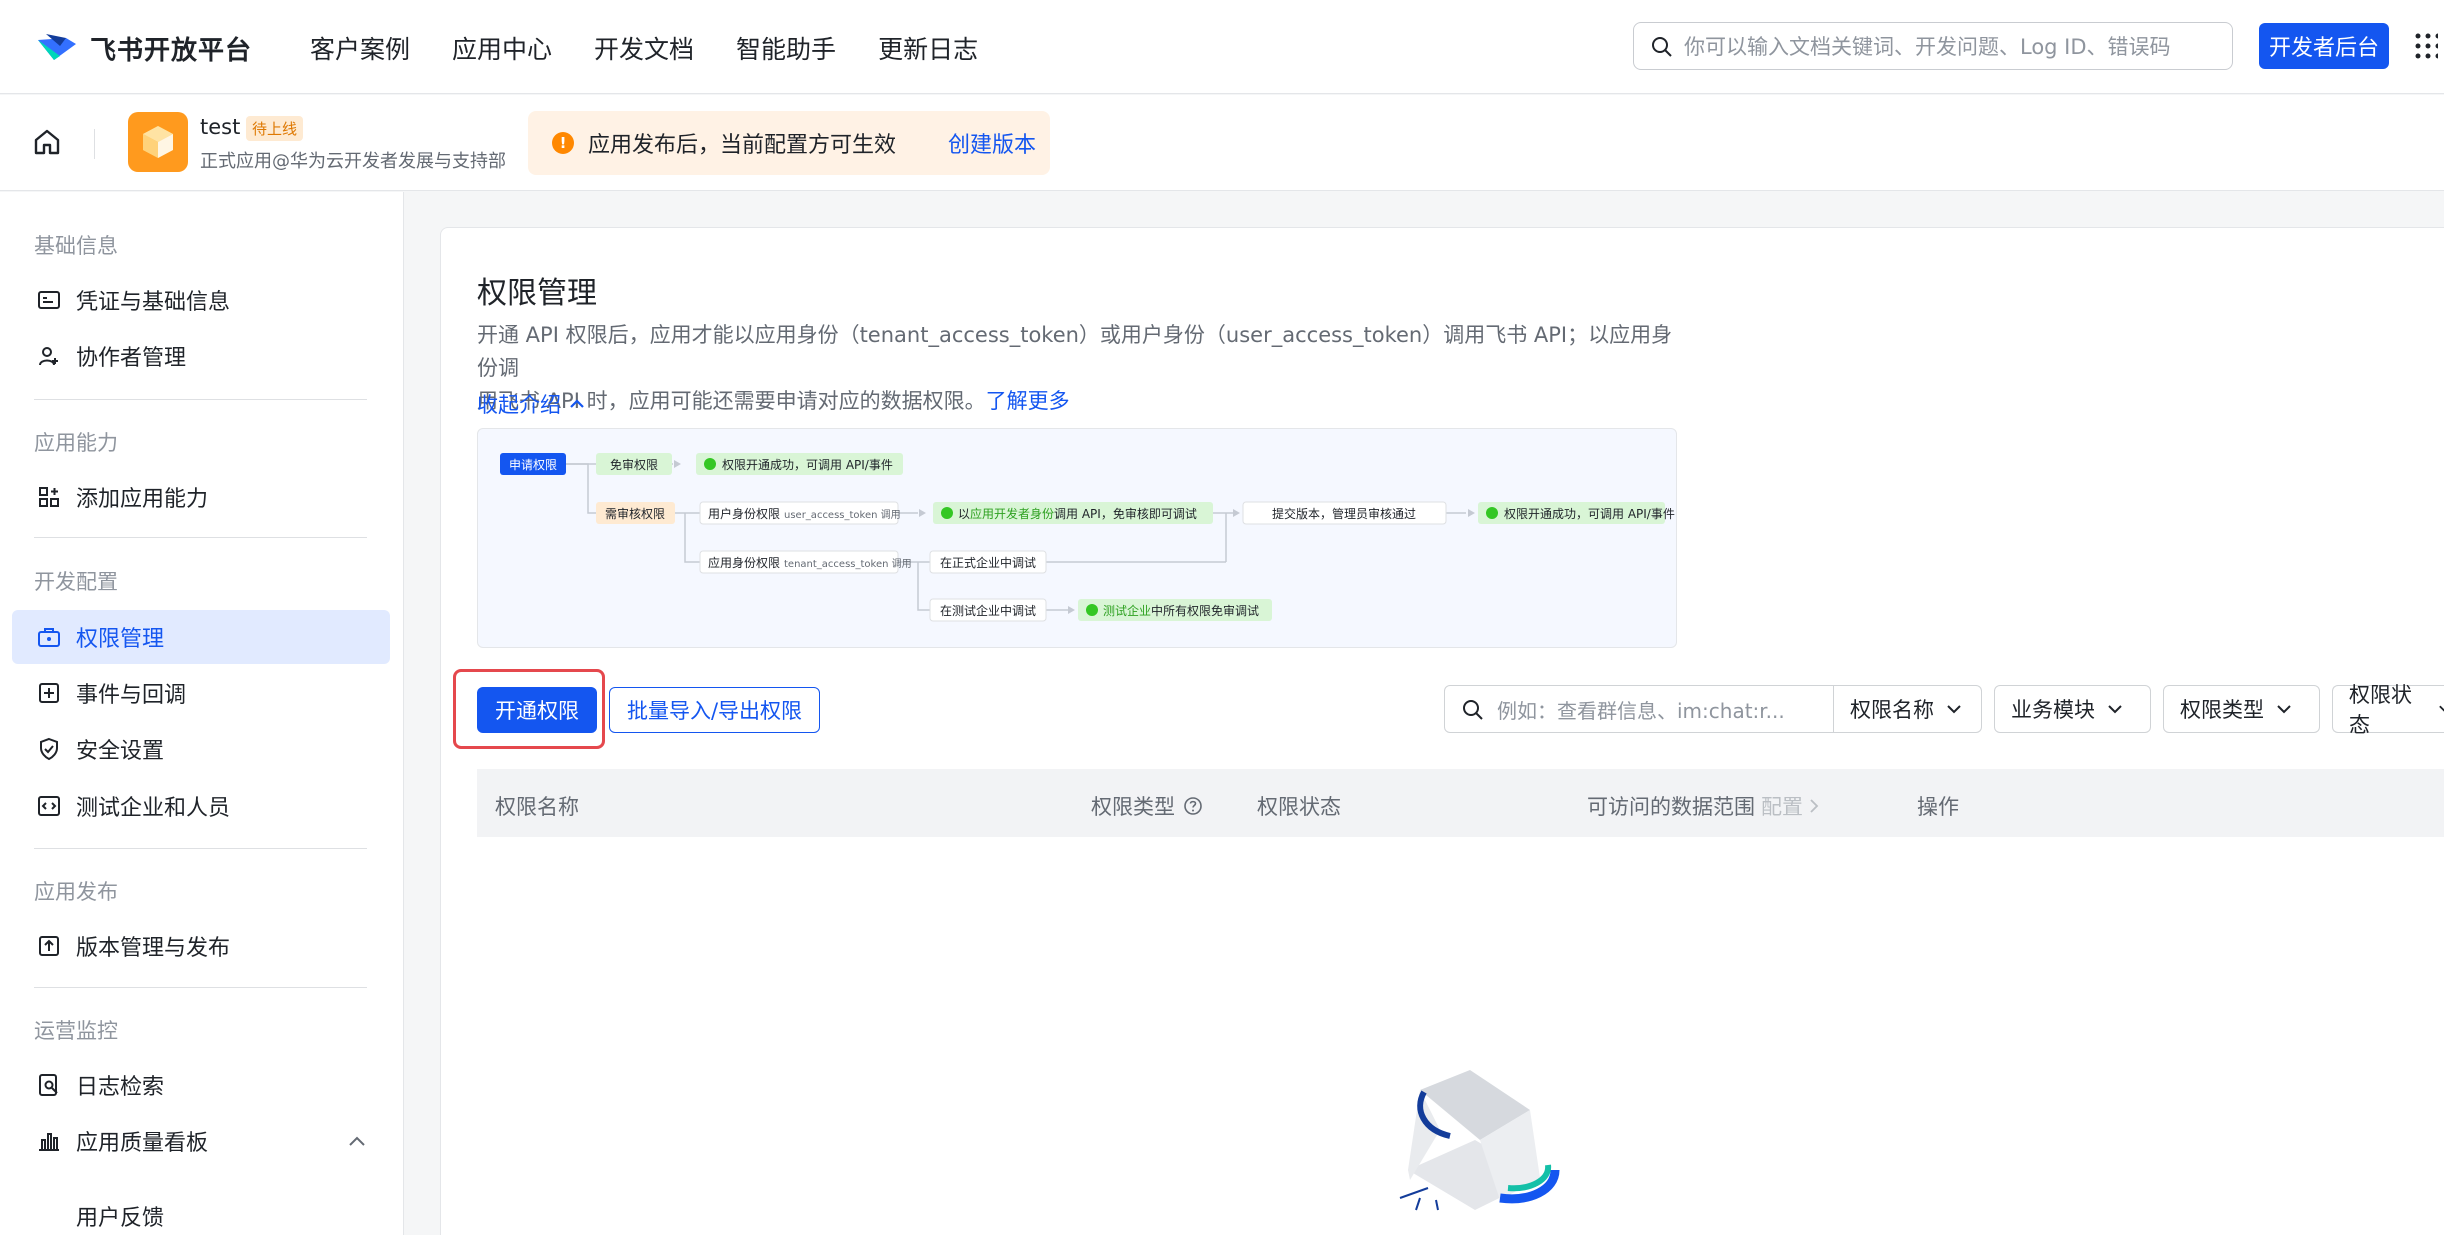 The image size is (2444, 1235). Describe the element at coordinates (992, 143) in the screenshot. I see `create-version-link: 创建版本` at that location.